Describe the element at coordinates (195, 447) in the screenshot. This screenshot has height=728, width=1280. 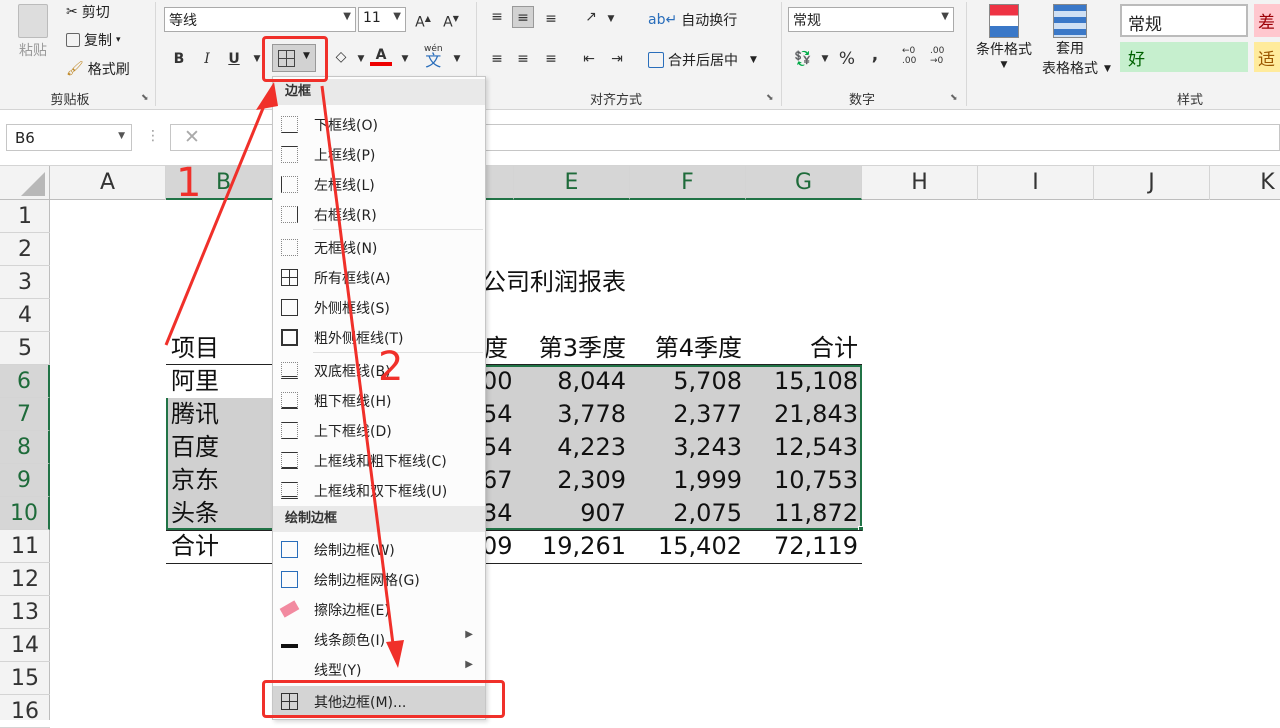
I see `table-row-name: 百度` at that location.